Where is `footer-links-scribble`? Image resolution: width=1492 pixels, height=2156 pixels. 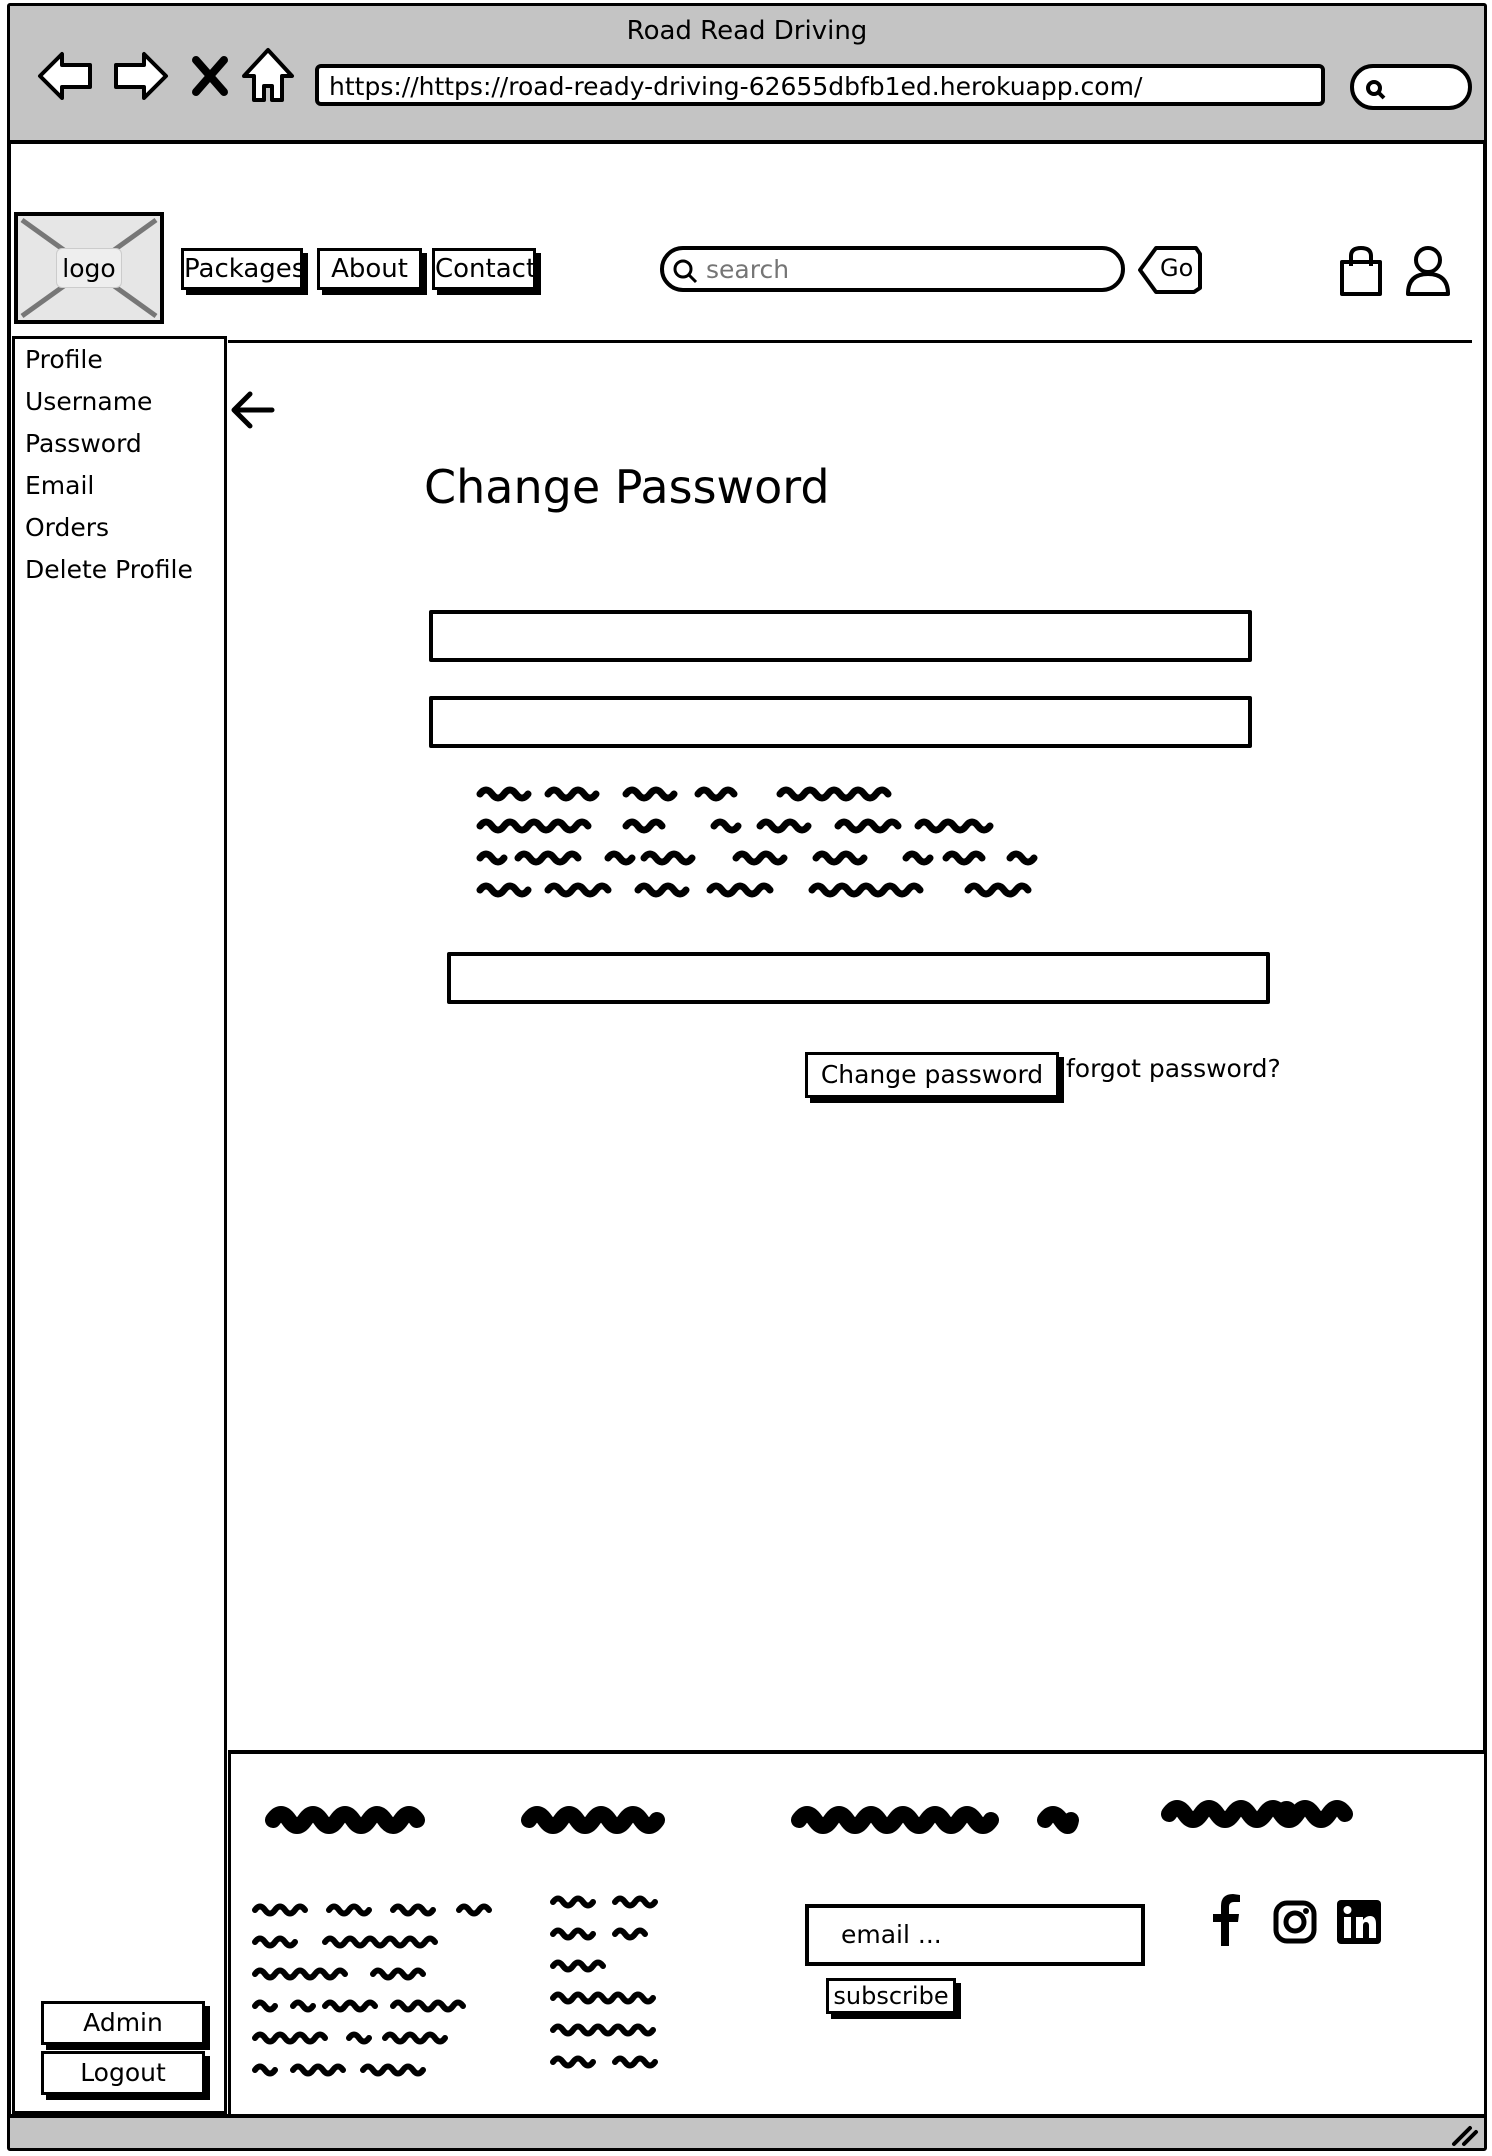 footer-links-scribble is located at coordinates (455, 1986).